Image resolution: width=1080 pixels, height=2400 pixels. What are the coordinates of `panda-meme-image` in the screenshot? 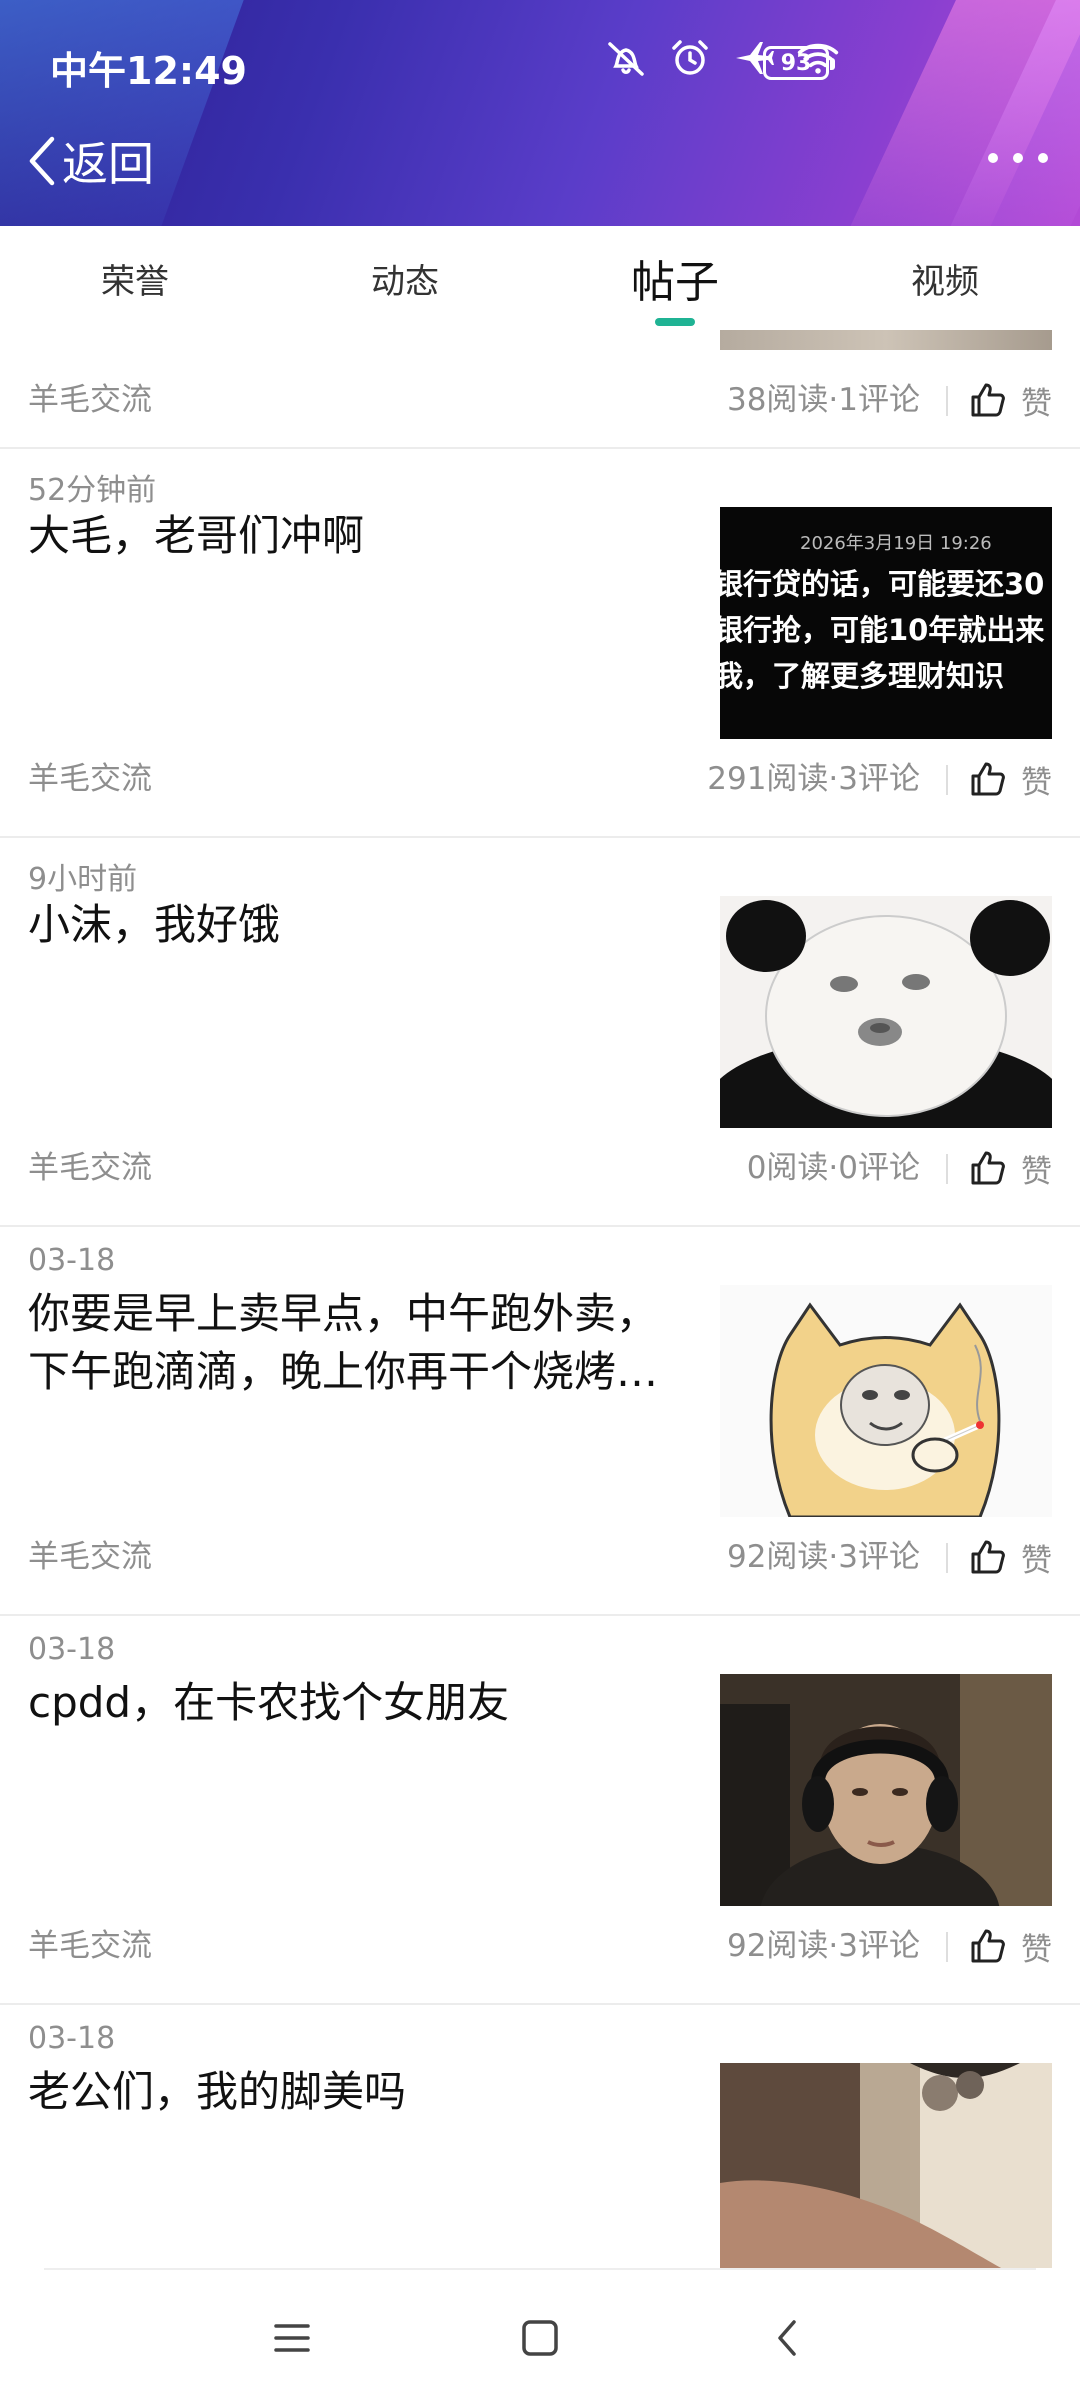 It's located at (886, 1012).